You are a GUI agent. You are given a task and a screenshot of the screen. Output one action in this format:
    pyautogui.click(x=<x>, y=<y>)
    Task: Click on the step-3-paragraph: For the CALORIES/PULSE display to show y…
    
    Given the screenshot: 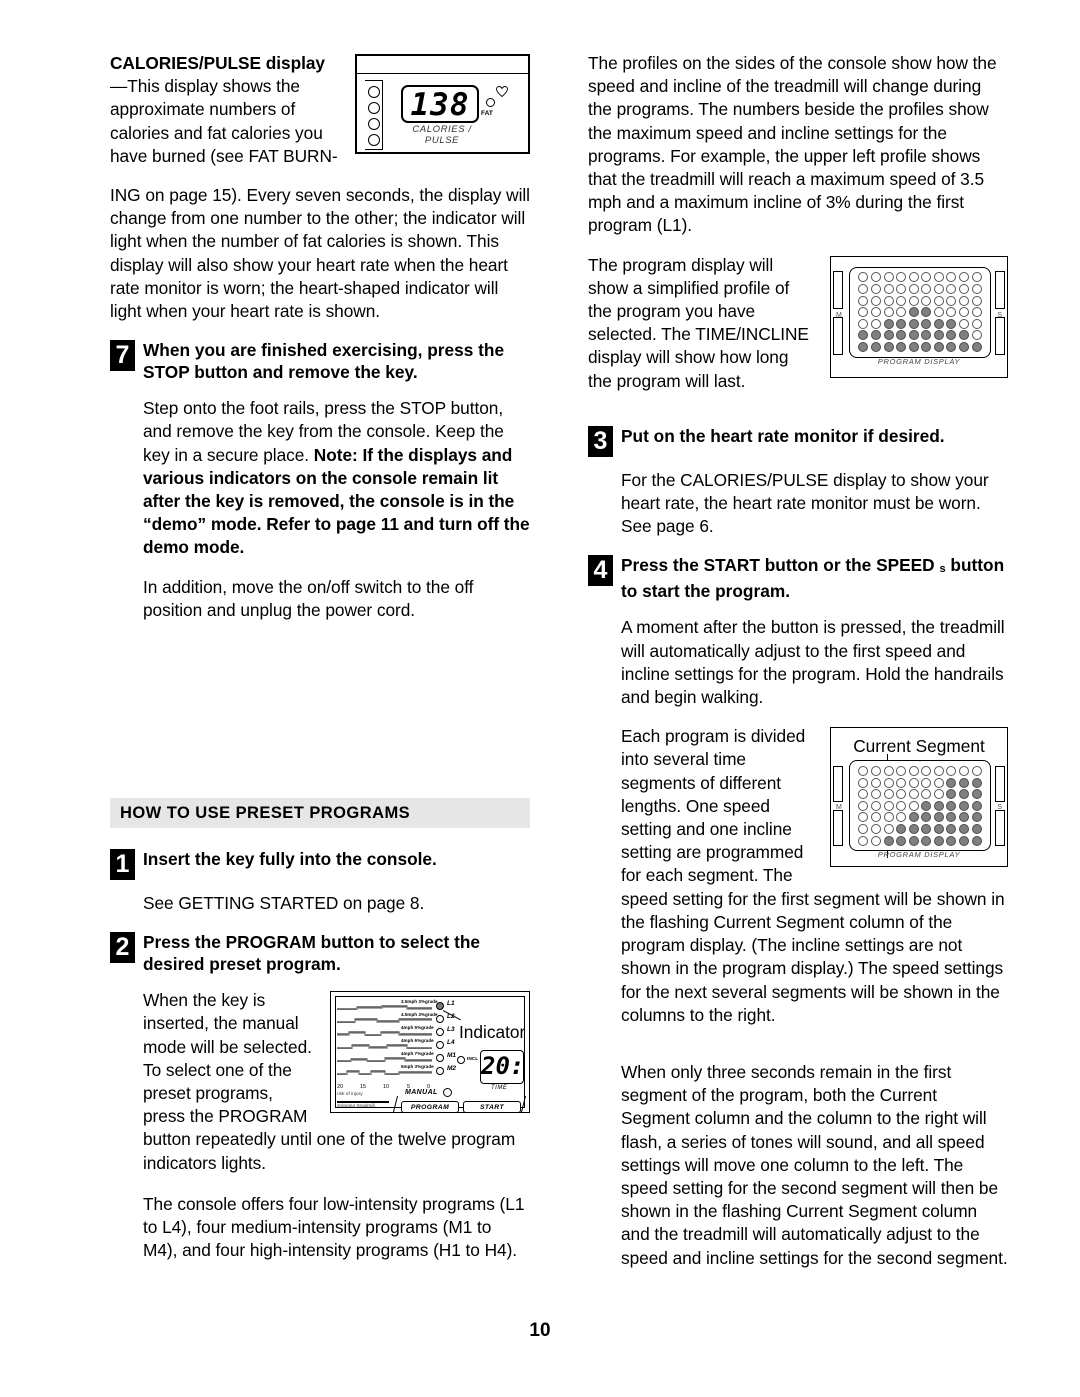 What is the action you would take?
    pyautogui.click(x=805, y=503)
    